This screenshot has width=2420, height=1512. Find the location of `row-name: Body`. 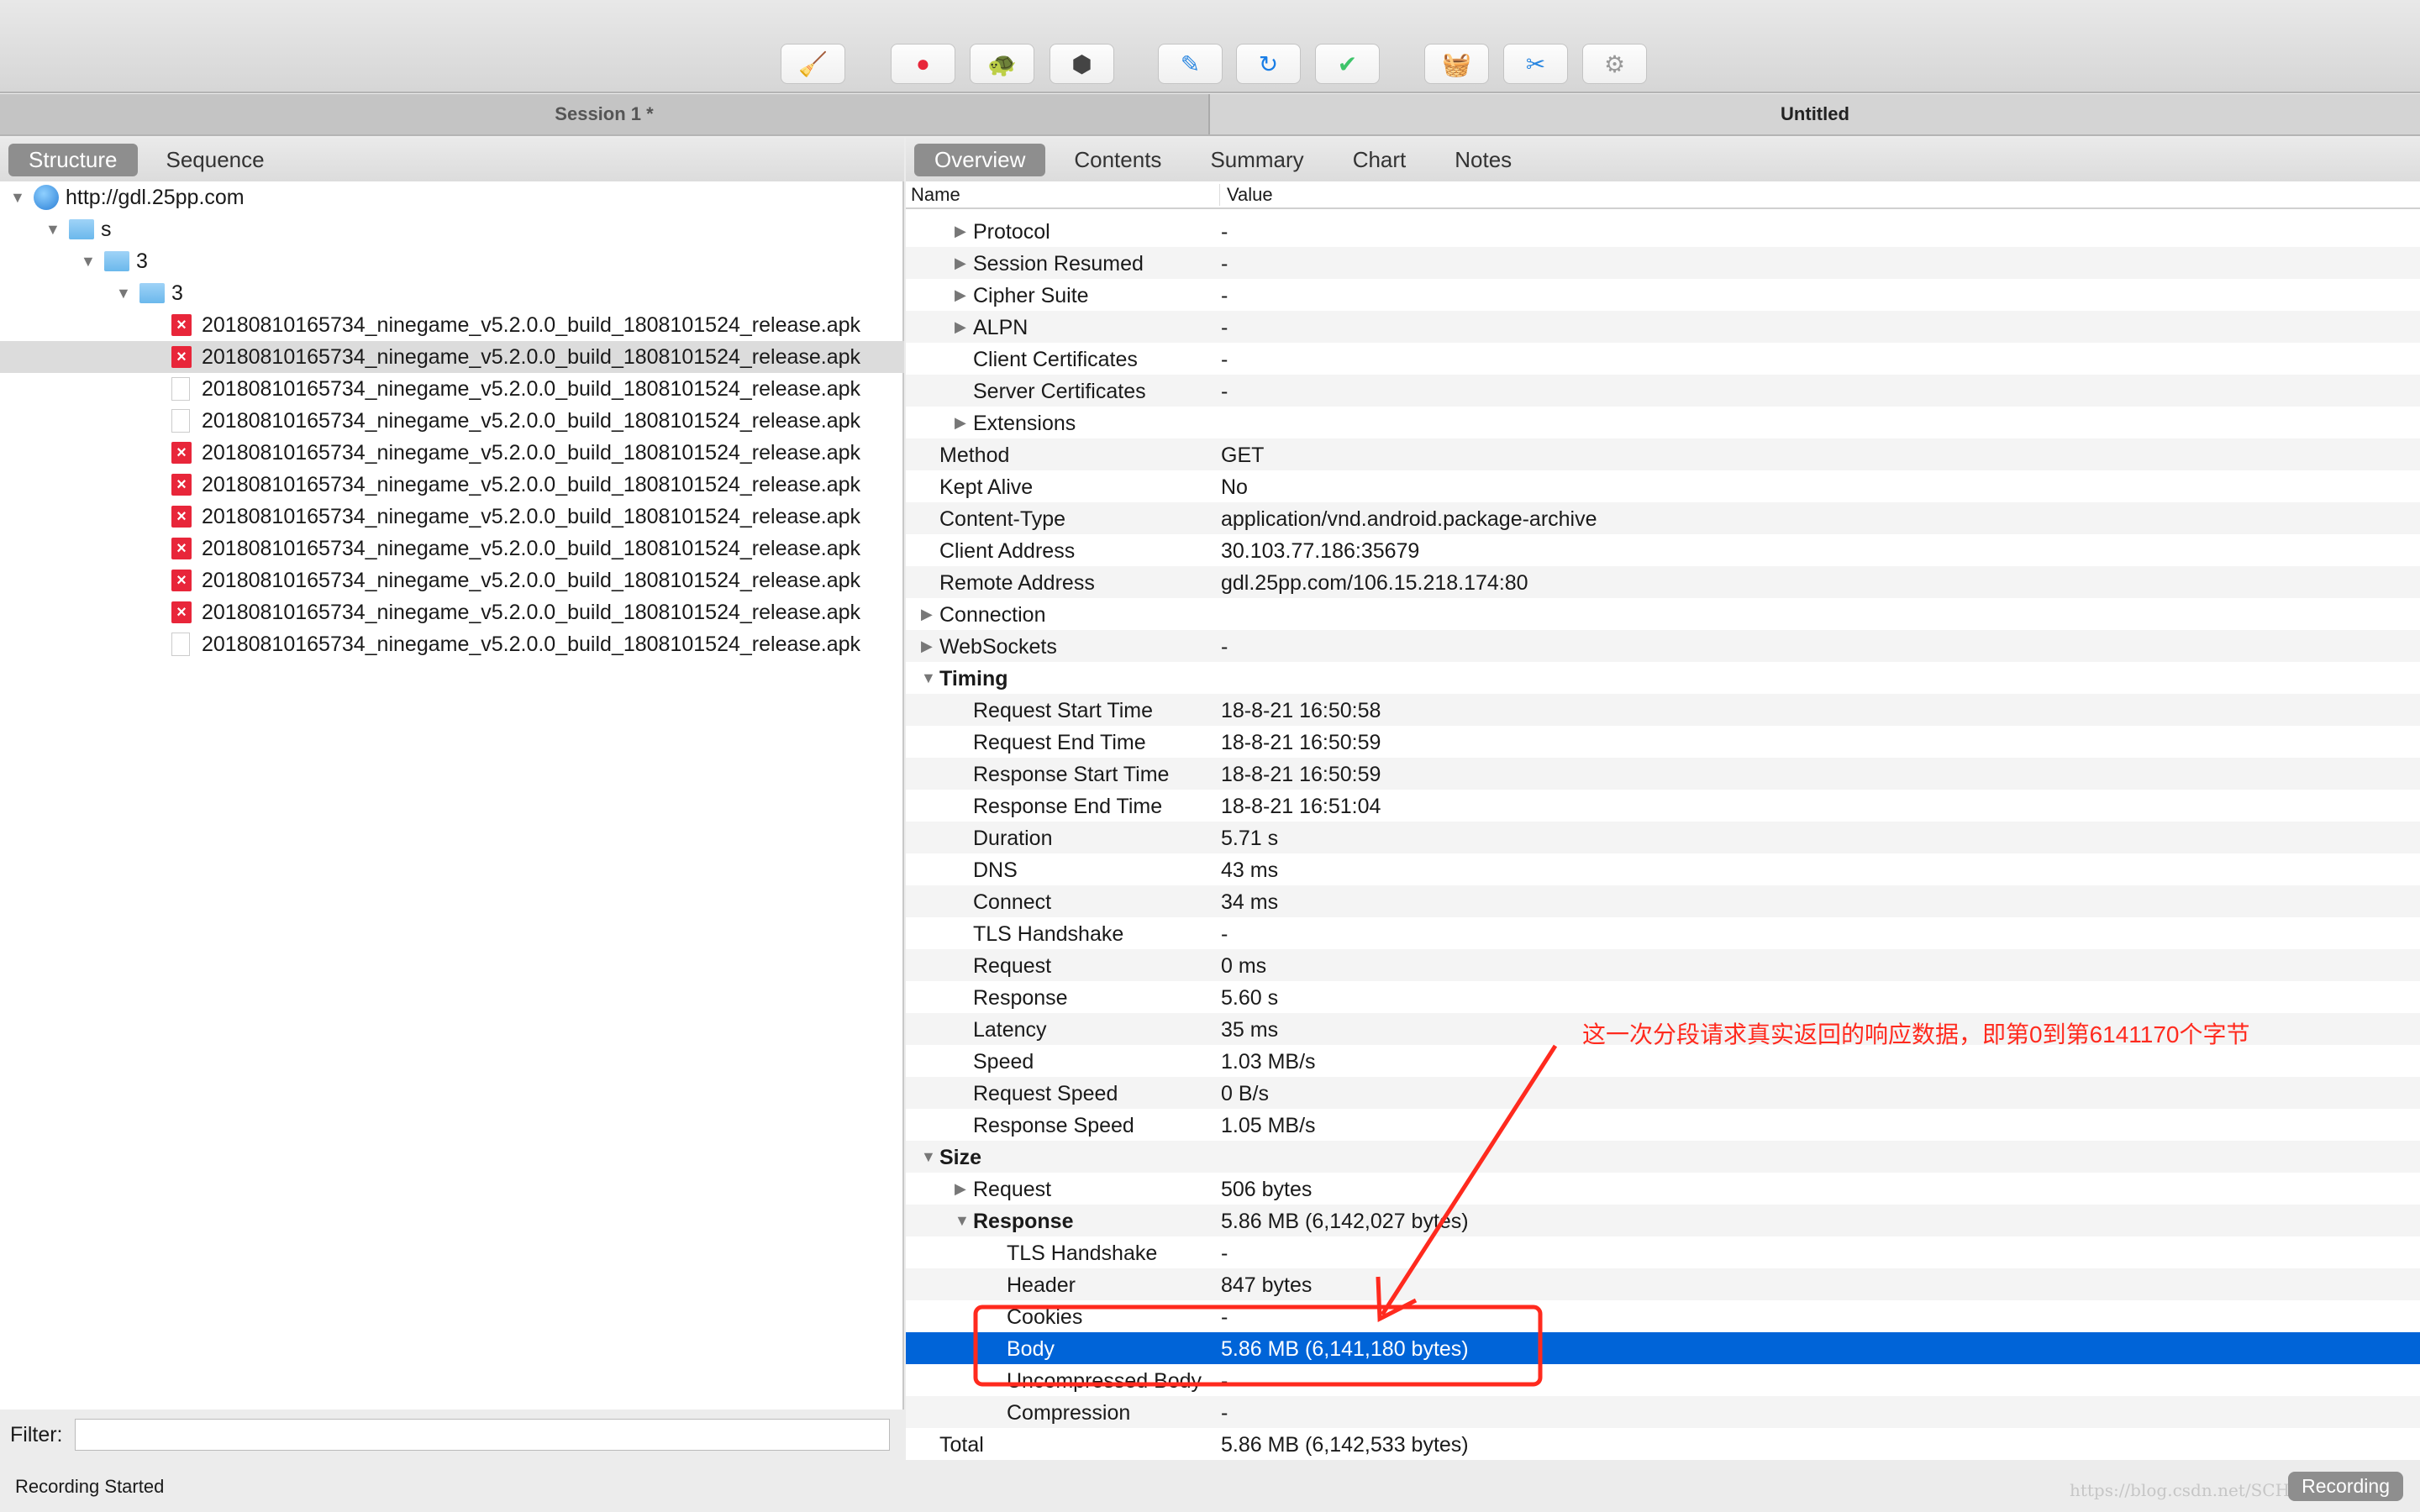

row-name: Body is located at coordinates (1031, 1349).